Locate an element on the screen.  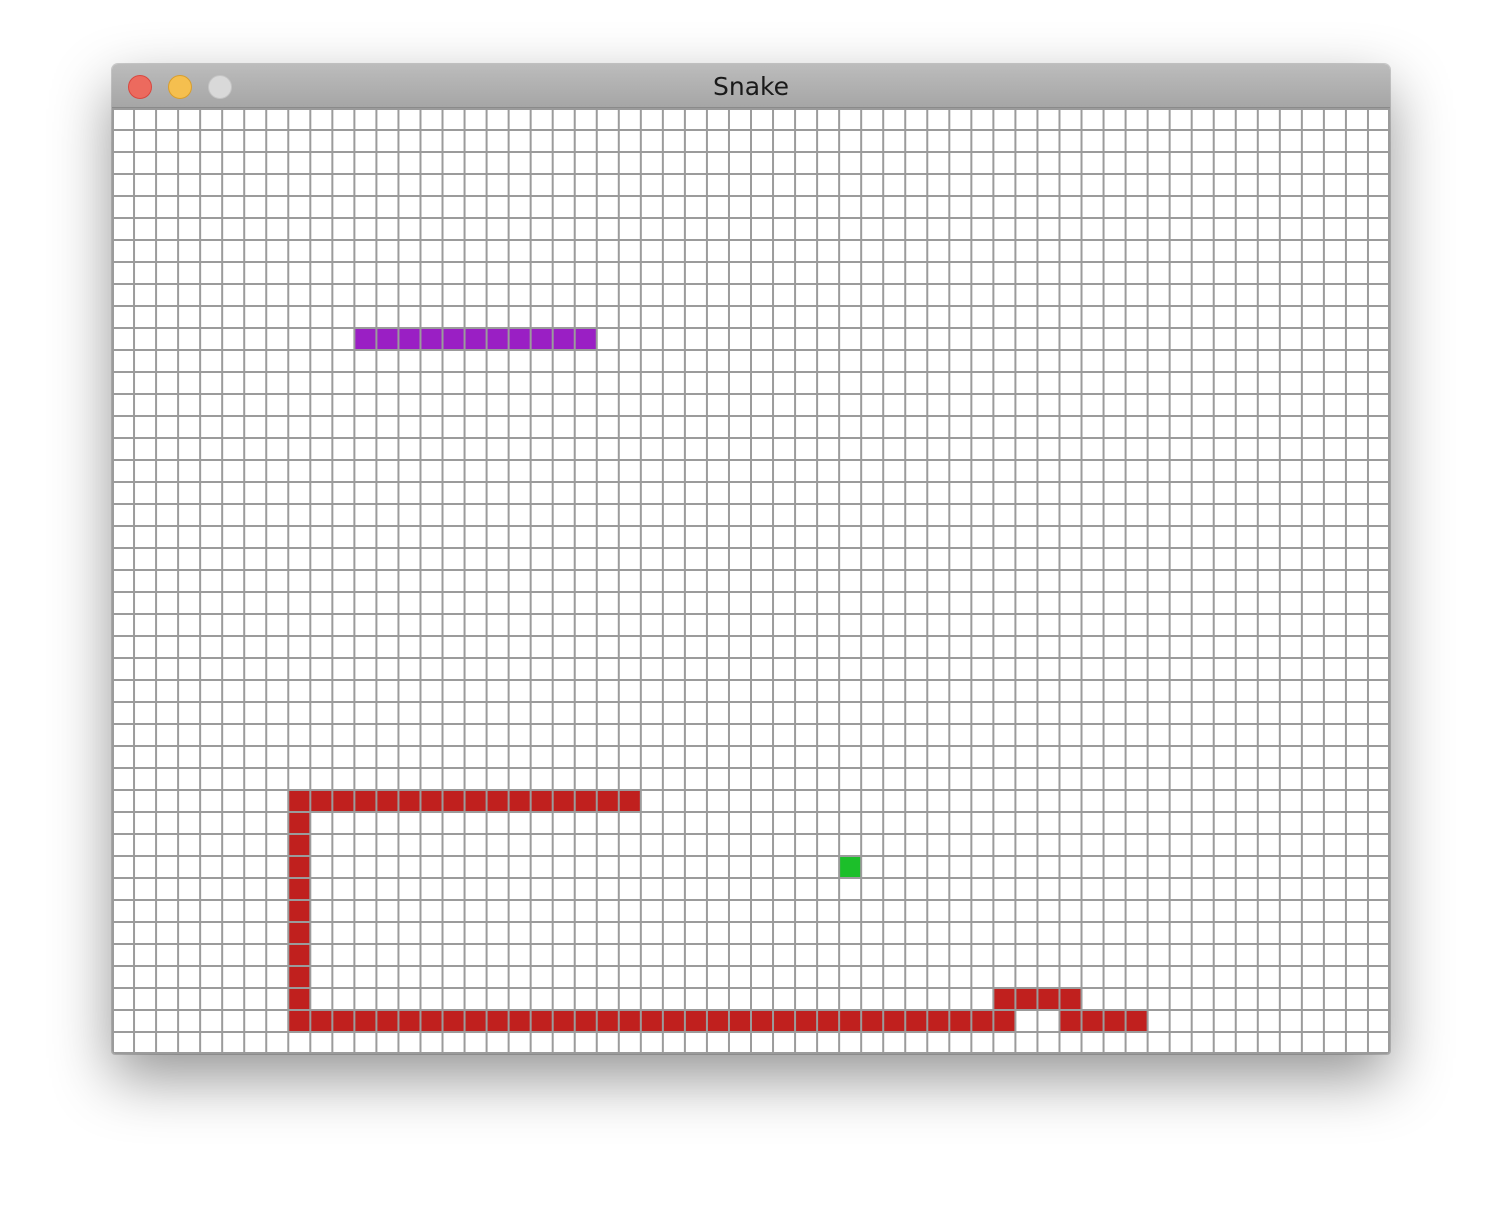
food-pellet-segment is located at coordinates (850, 867).